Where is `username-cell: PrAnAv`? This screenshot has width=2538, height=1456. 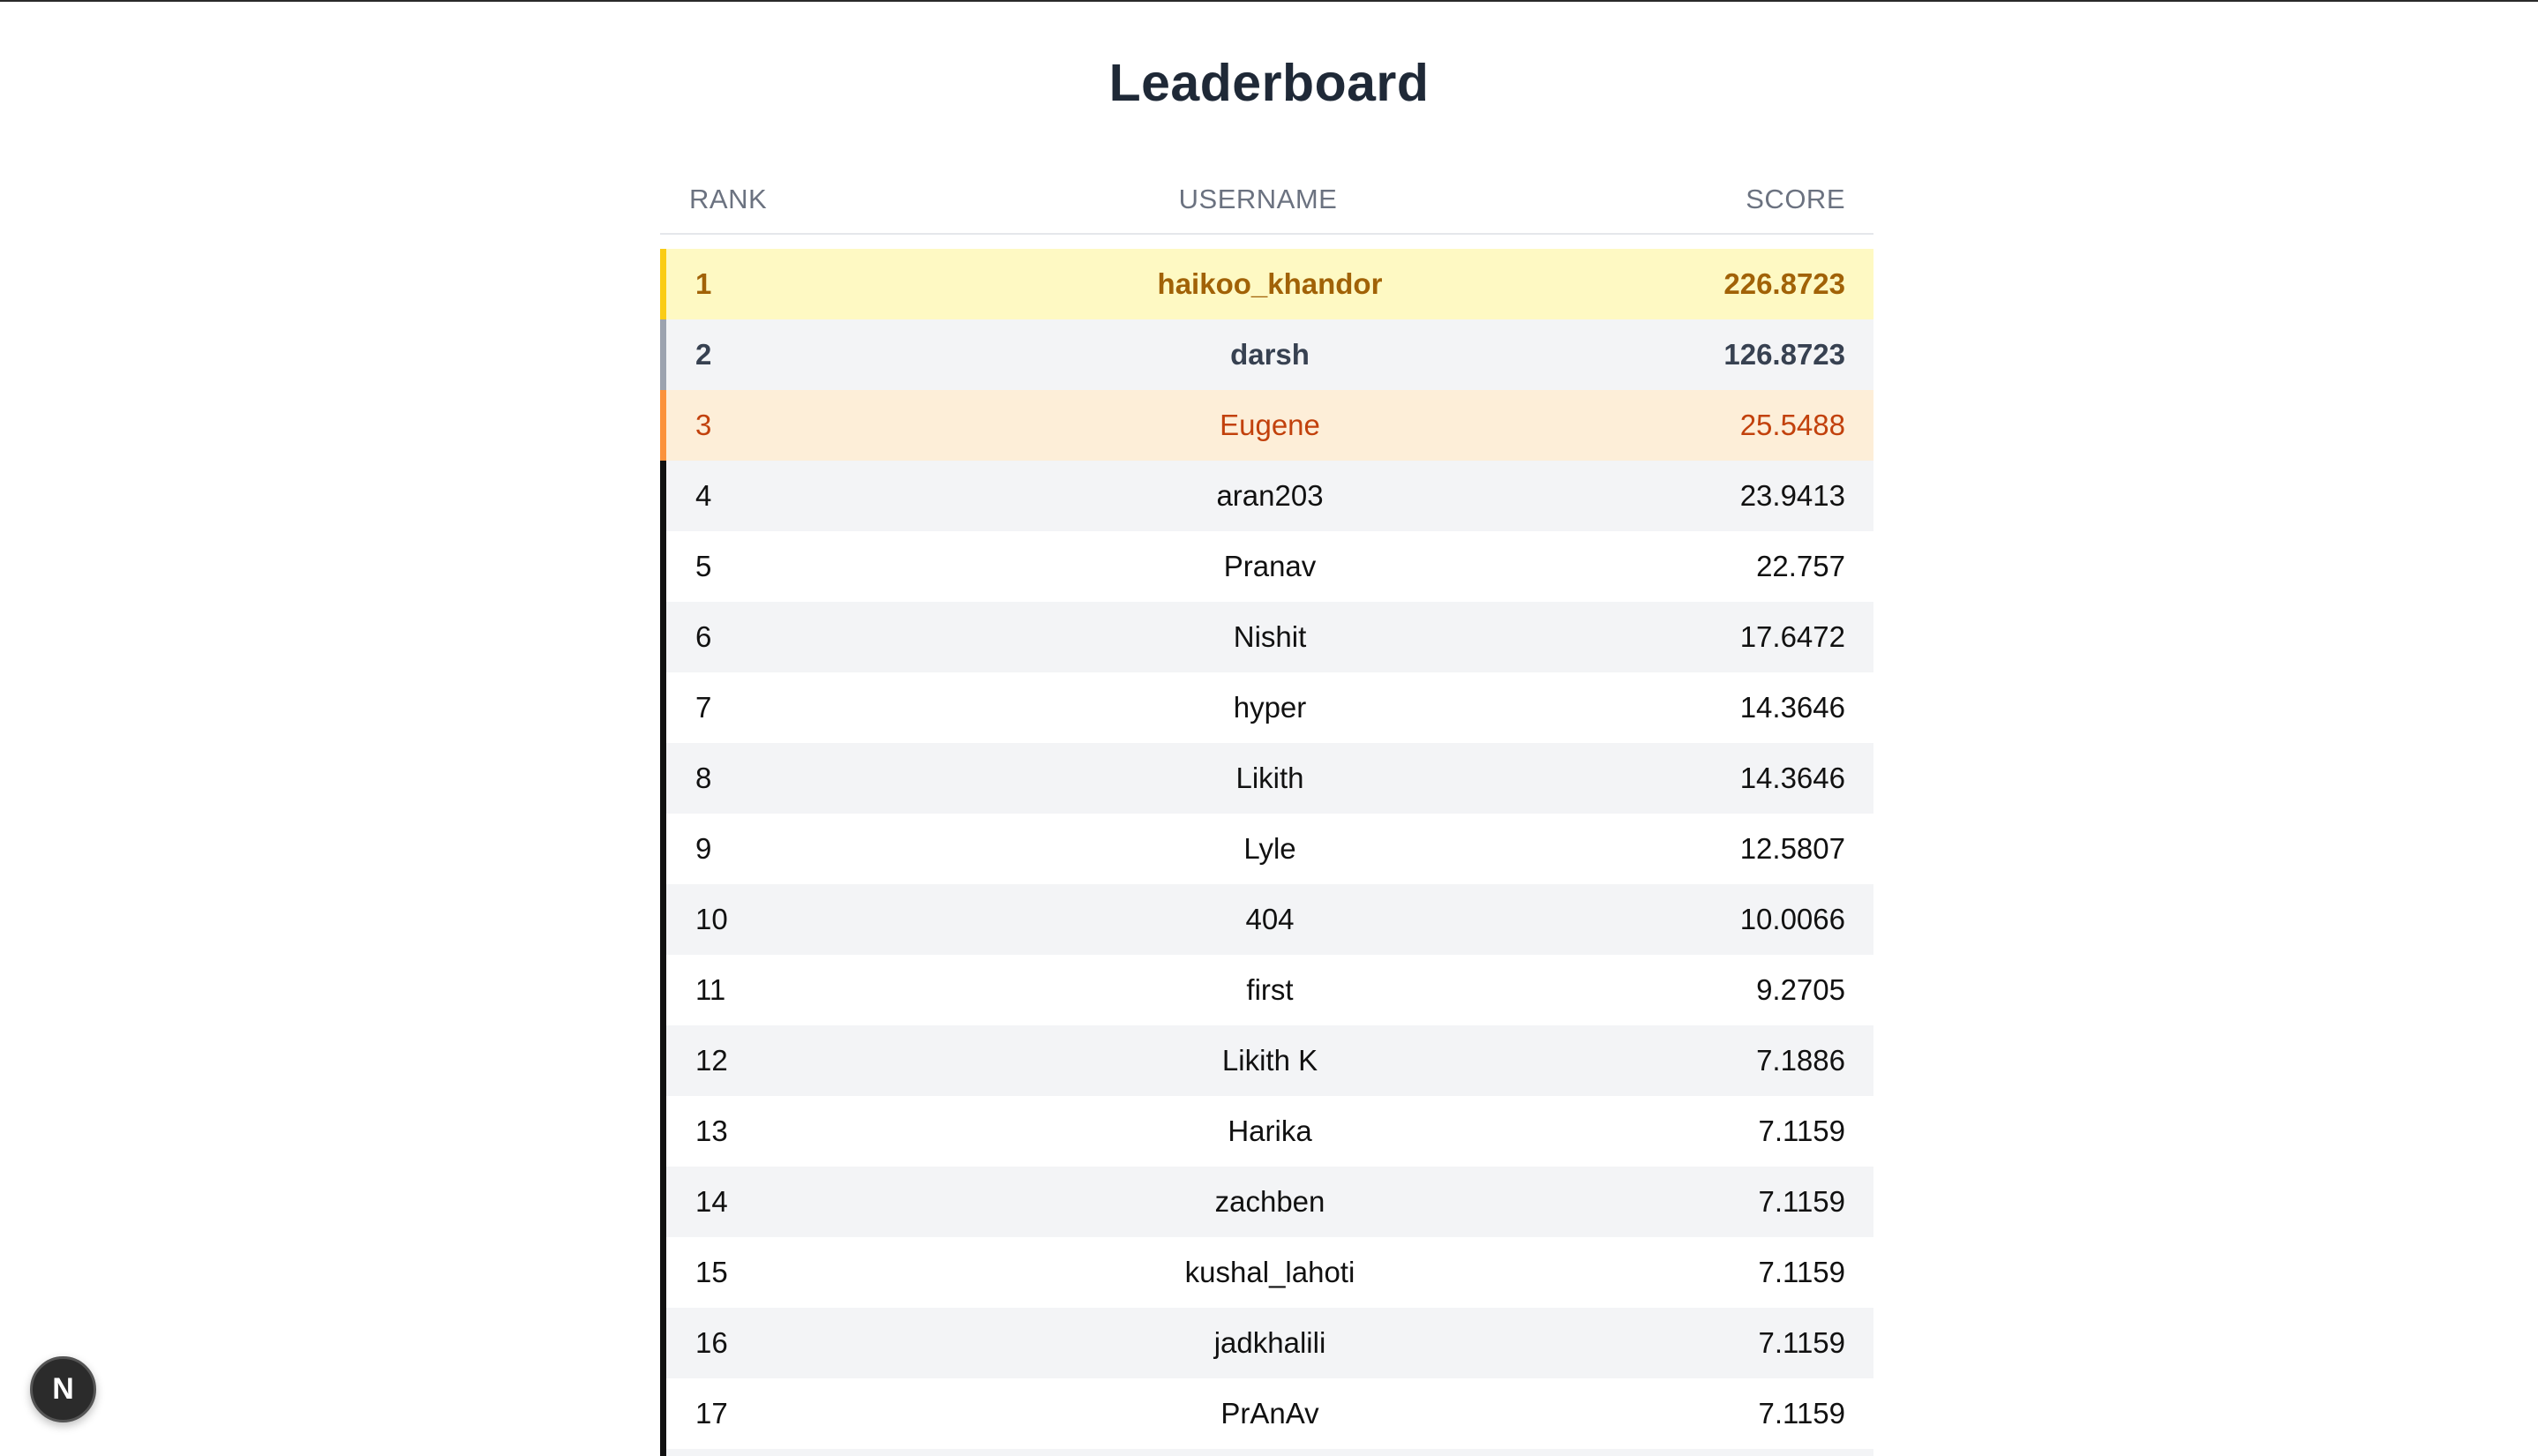 username-cell: PrAnAv is located at coordinates (1270, 1413).